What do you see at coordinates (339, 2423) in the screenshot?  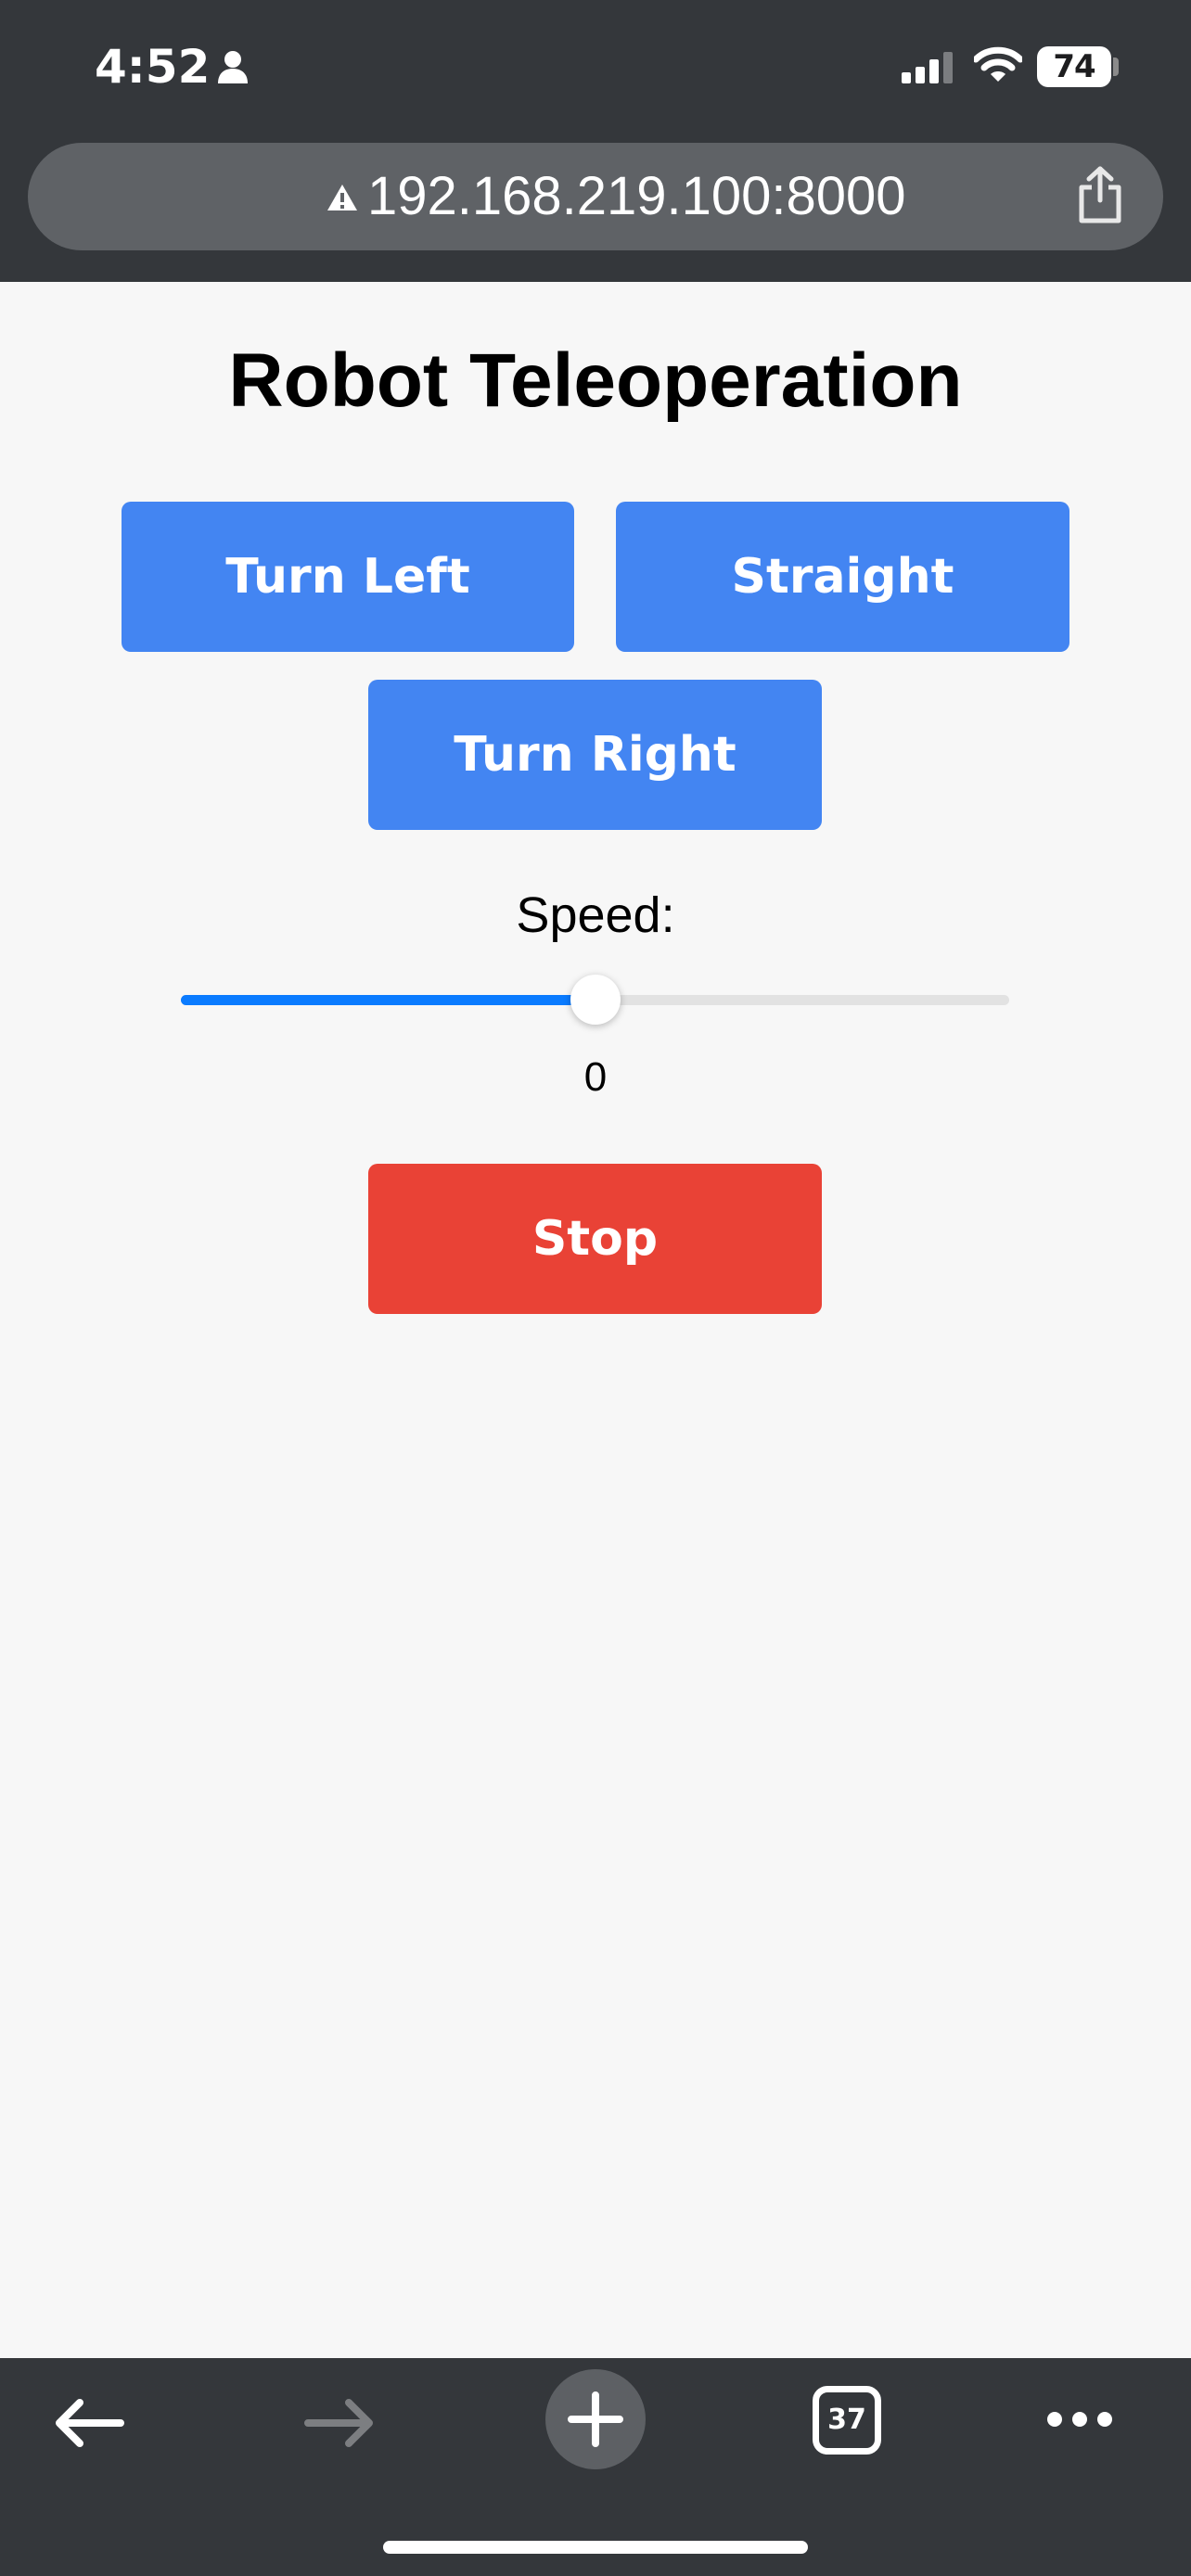 I see `forward-arrow-icon` at bounding box center [339, 2423].